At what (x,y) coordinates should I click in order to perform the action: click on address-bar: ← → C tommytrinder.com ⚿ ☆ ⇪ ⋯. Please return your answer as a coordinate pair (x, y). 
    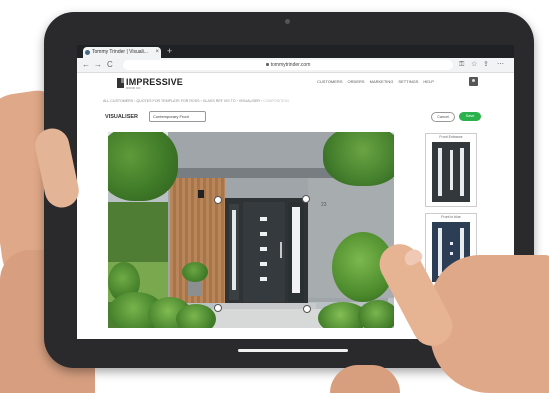
    Looking at the image, I should click on (295, 65).